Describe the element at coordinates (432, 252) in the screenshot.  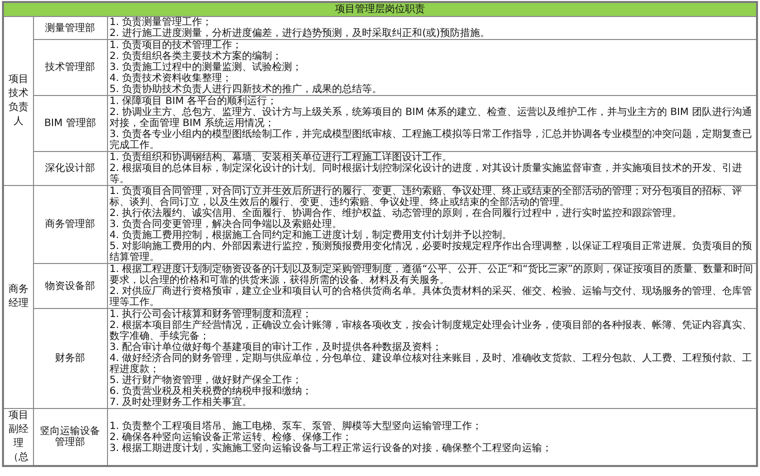
I see `duty-text: 5. 对影响施工费用的内、外部因素进行监控，预测预报费用变化情况，必要时按规定程序作出合理调整，以保证工程项目正常进展。负责项目的预结算管理。` at that location.